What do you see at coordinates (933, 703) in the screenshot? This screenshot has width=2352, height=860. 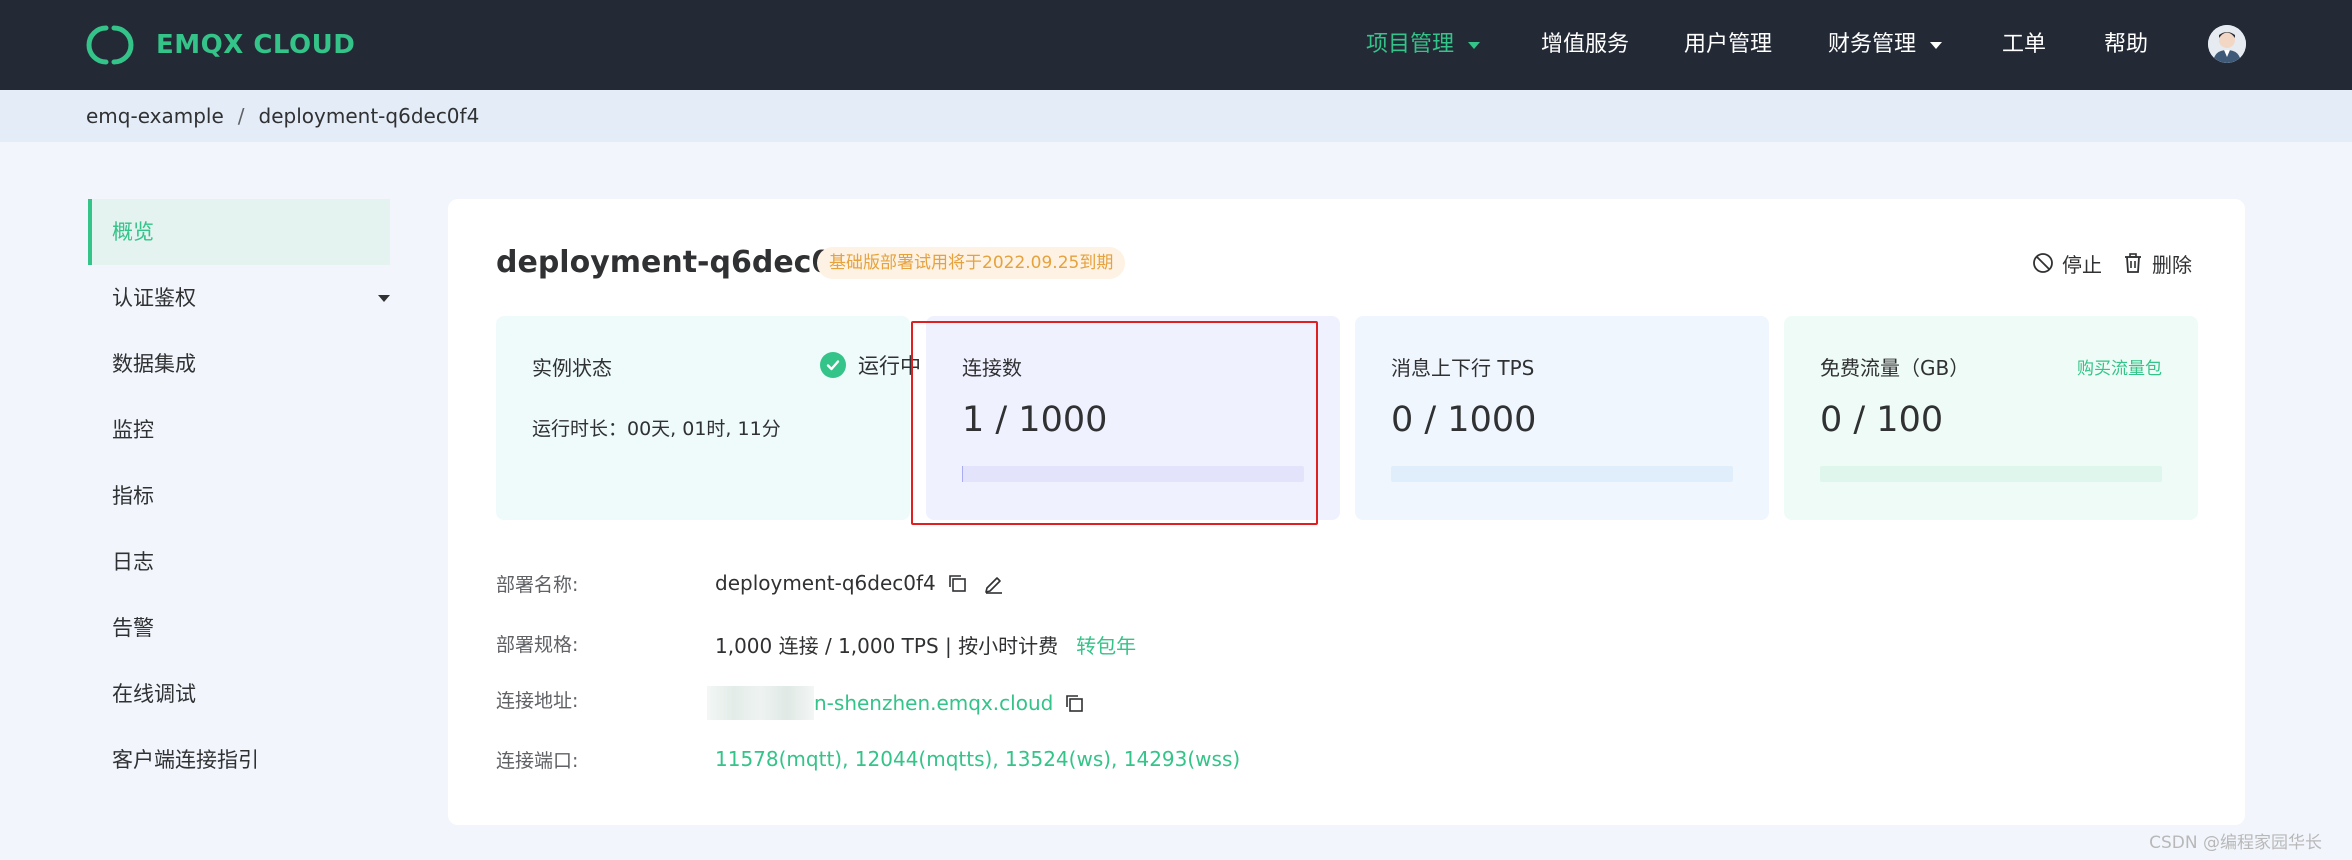 I see `connection-address-value: n-shenzhen.emqx.cloud` at bounding box center [933, 703].